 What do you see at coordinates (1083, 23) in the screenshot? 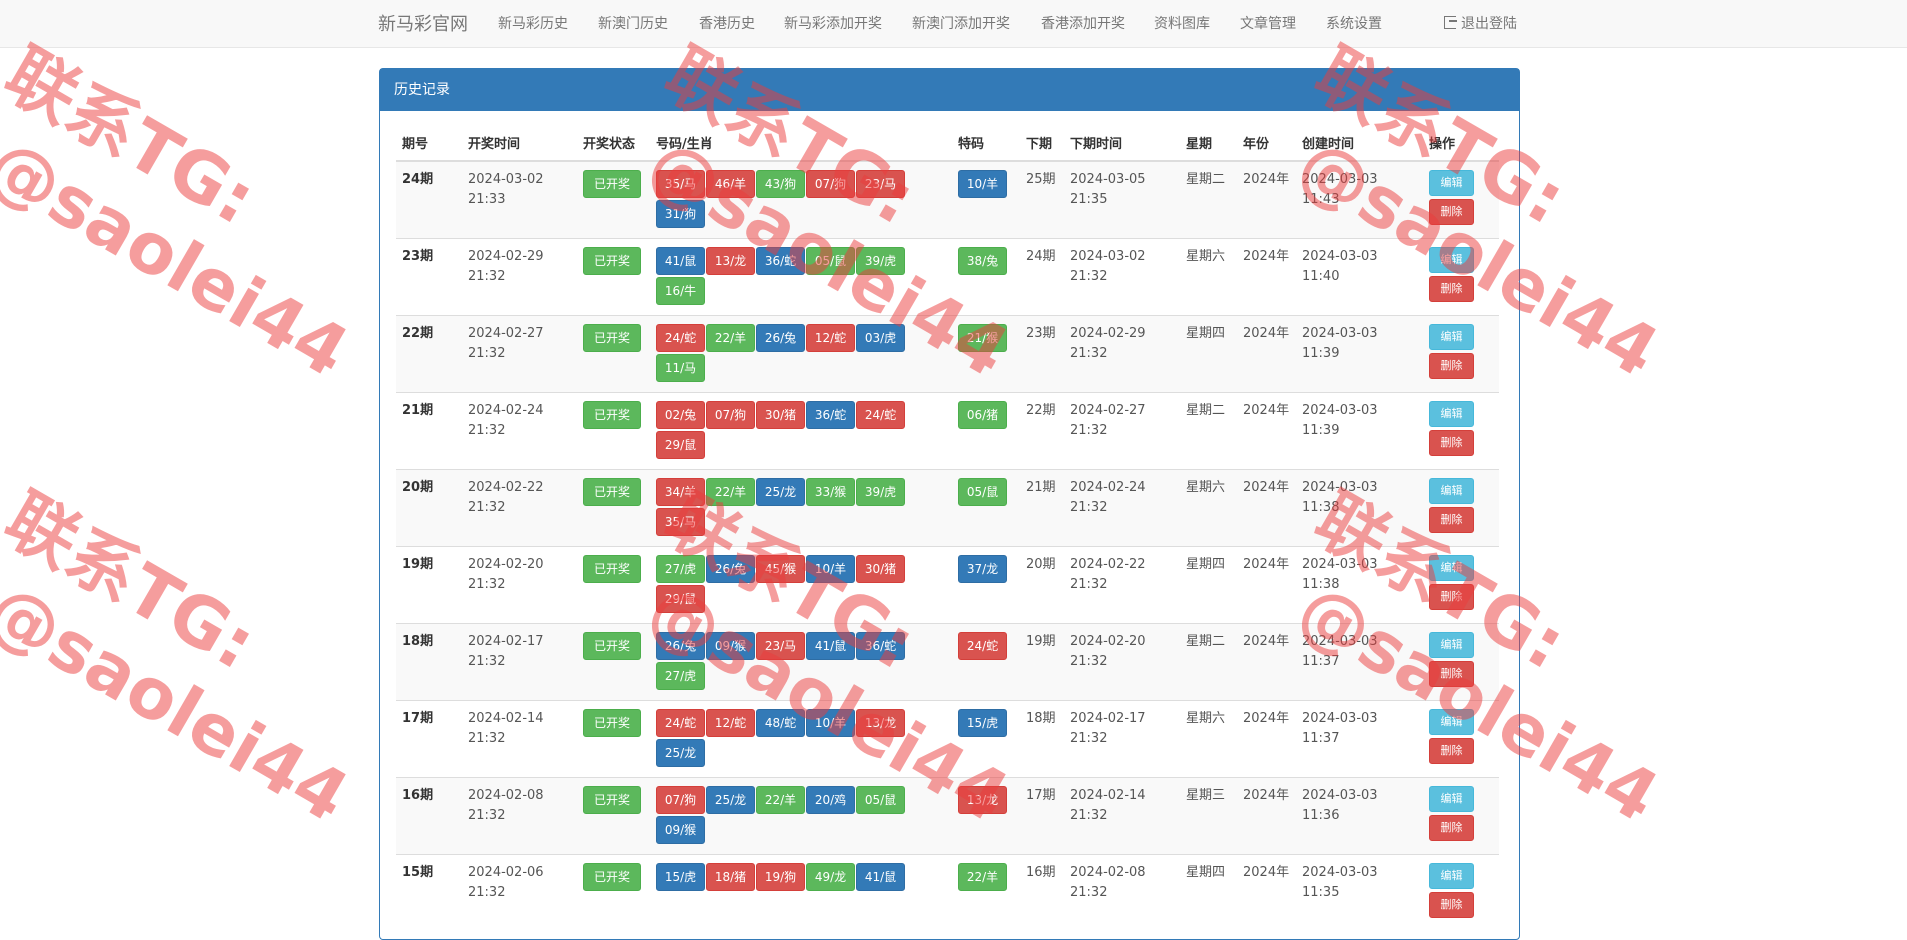
I see `nav-hk-add: 香港添加开奖` at bounding box center [1083, 23].